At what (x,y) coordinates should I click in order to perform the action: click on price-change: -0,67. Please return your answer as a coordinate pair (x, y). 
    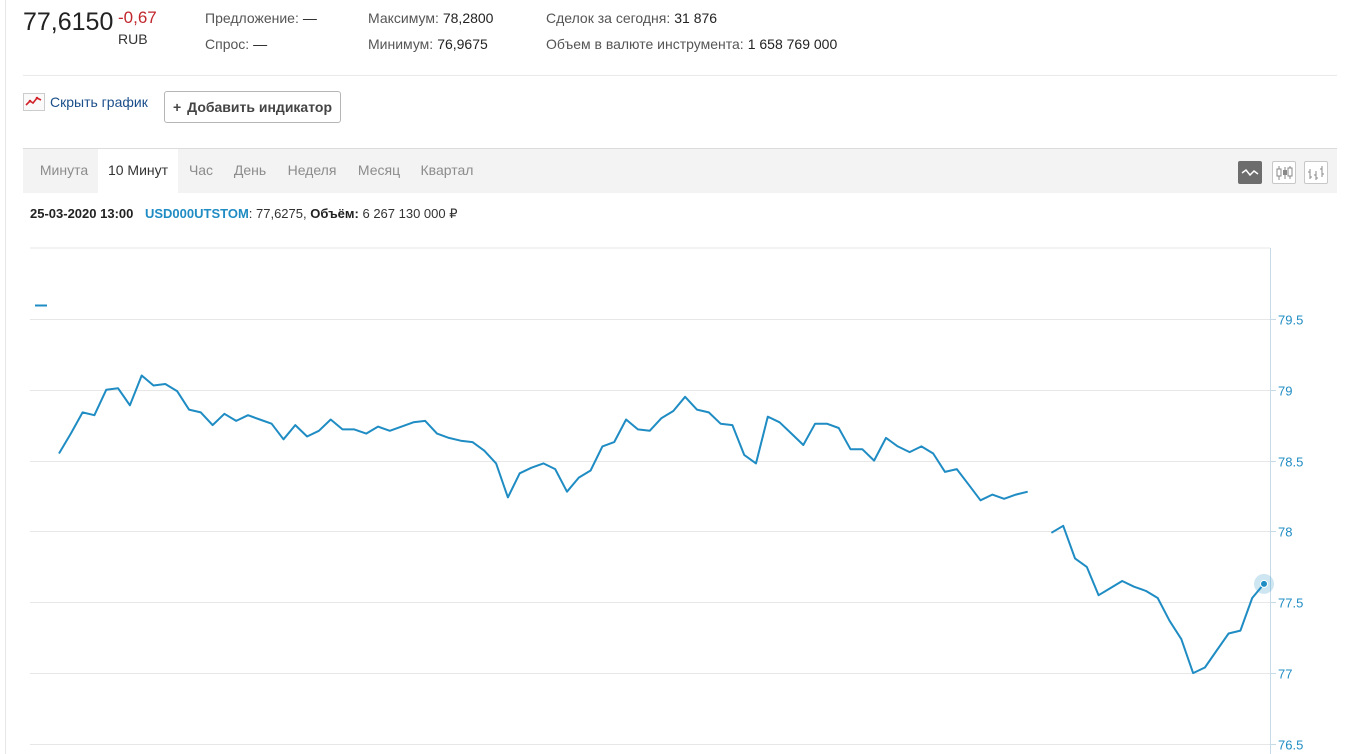
    Looking at the image, I should click on (137, 17).